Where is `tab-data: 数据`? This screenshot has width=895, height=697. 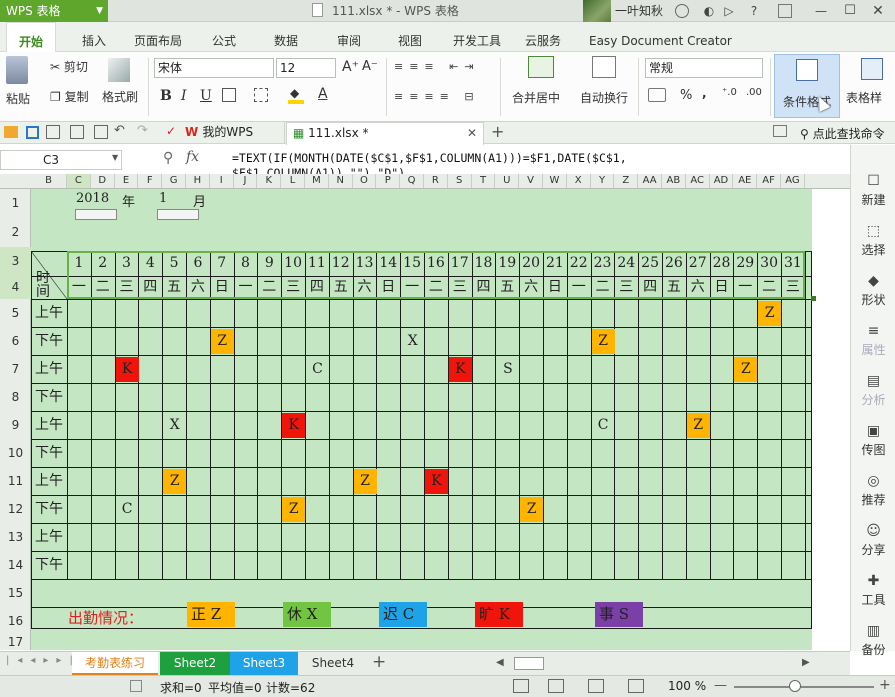
tab-data: 数据 is located at coordinates (286, 37).